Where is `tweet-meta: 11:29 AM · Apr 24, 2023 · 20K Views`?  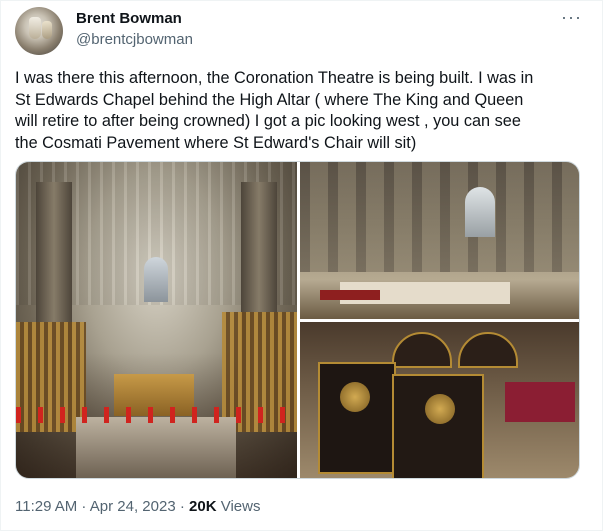 tweet-meta: 11:29 AM · Apr 24, 2023 · 20K Views is located at coordinates (137, 506).